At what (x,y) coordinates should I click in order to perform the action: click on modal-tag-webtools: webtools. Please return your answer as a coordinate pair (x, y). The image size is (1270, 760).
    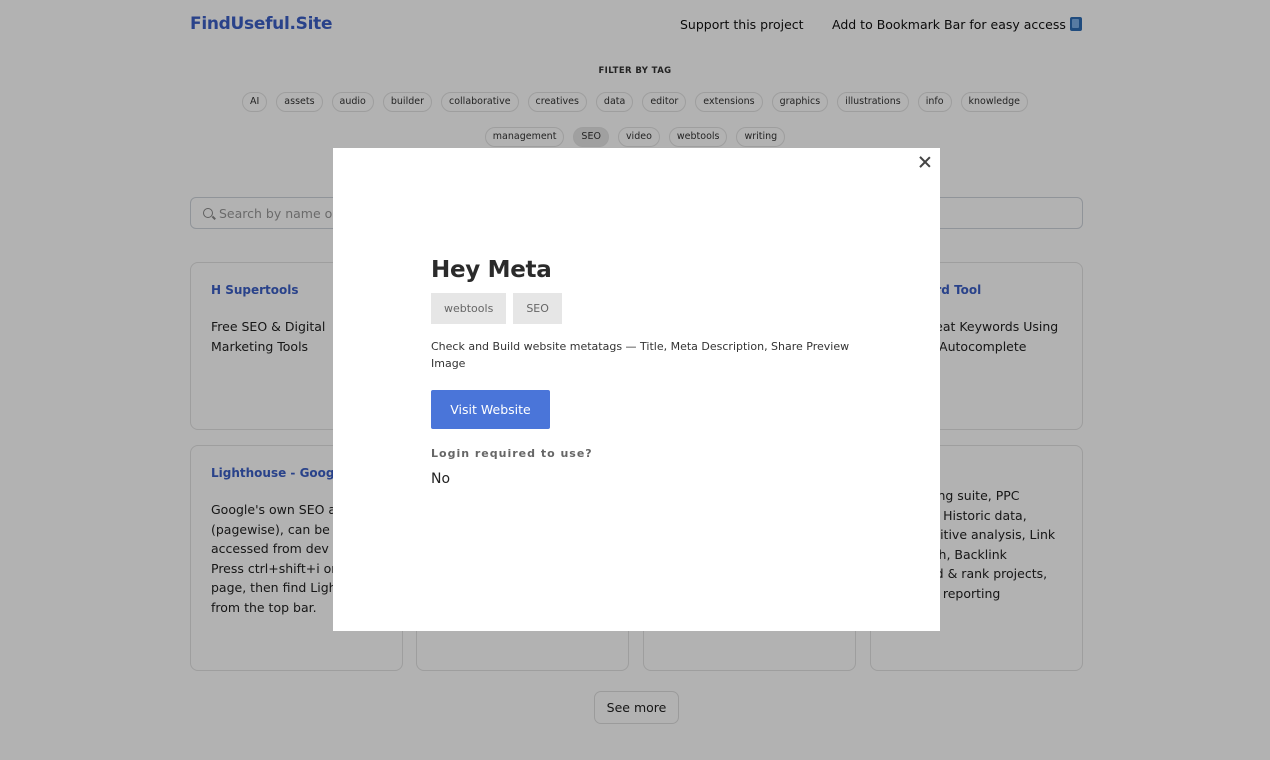
    Looking at the image, I should click on (469, 308).